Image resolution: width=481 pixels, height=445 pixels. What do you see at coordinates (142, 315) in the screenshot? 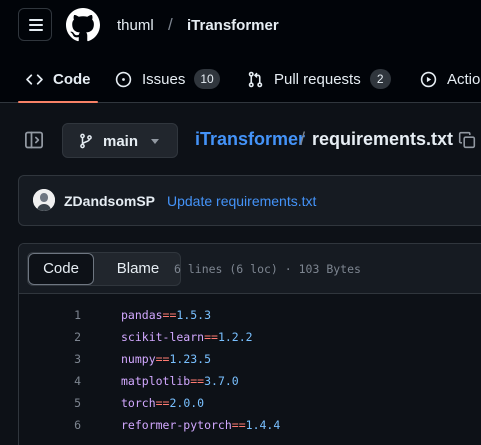
I see `package-name: pandas` at bounding box center [142, 315].